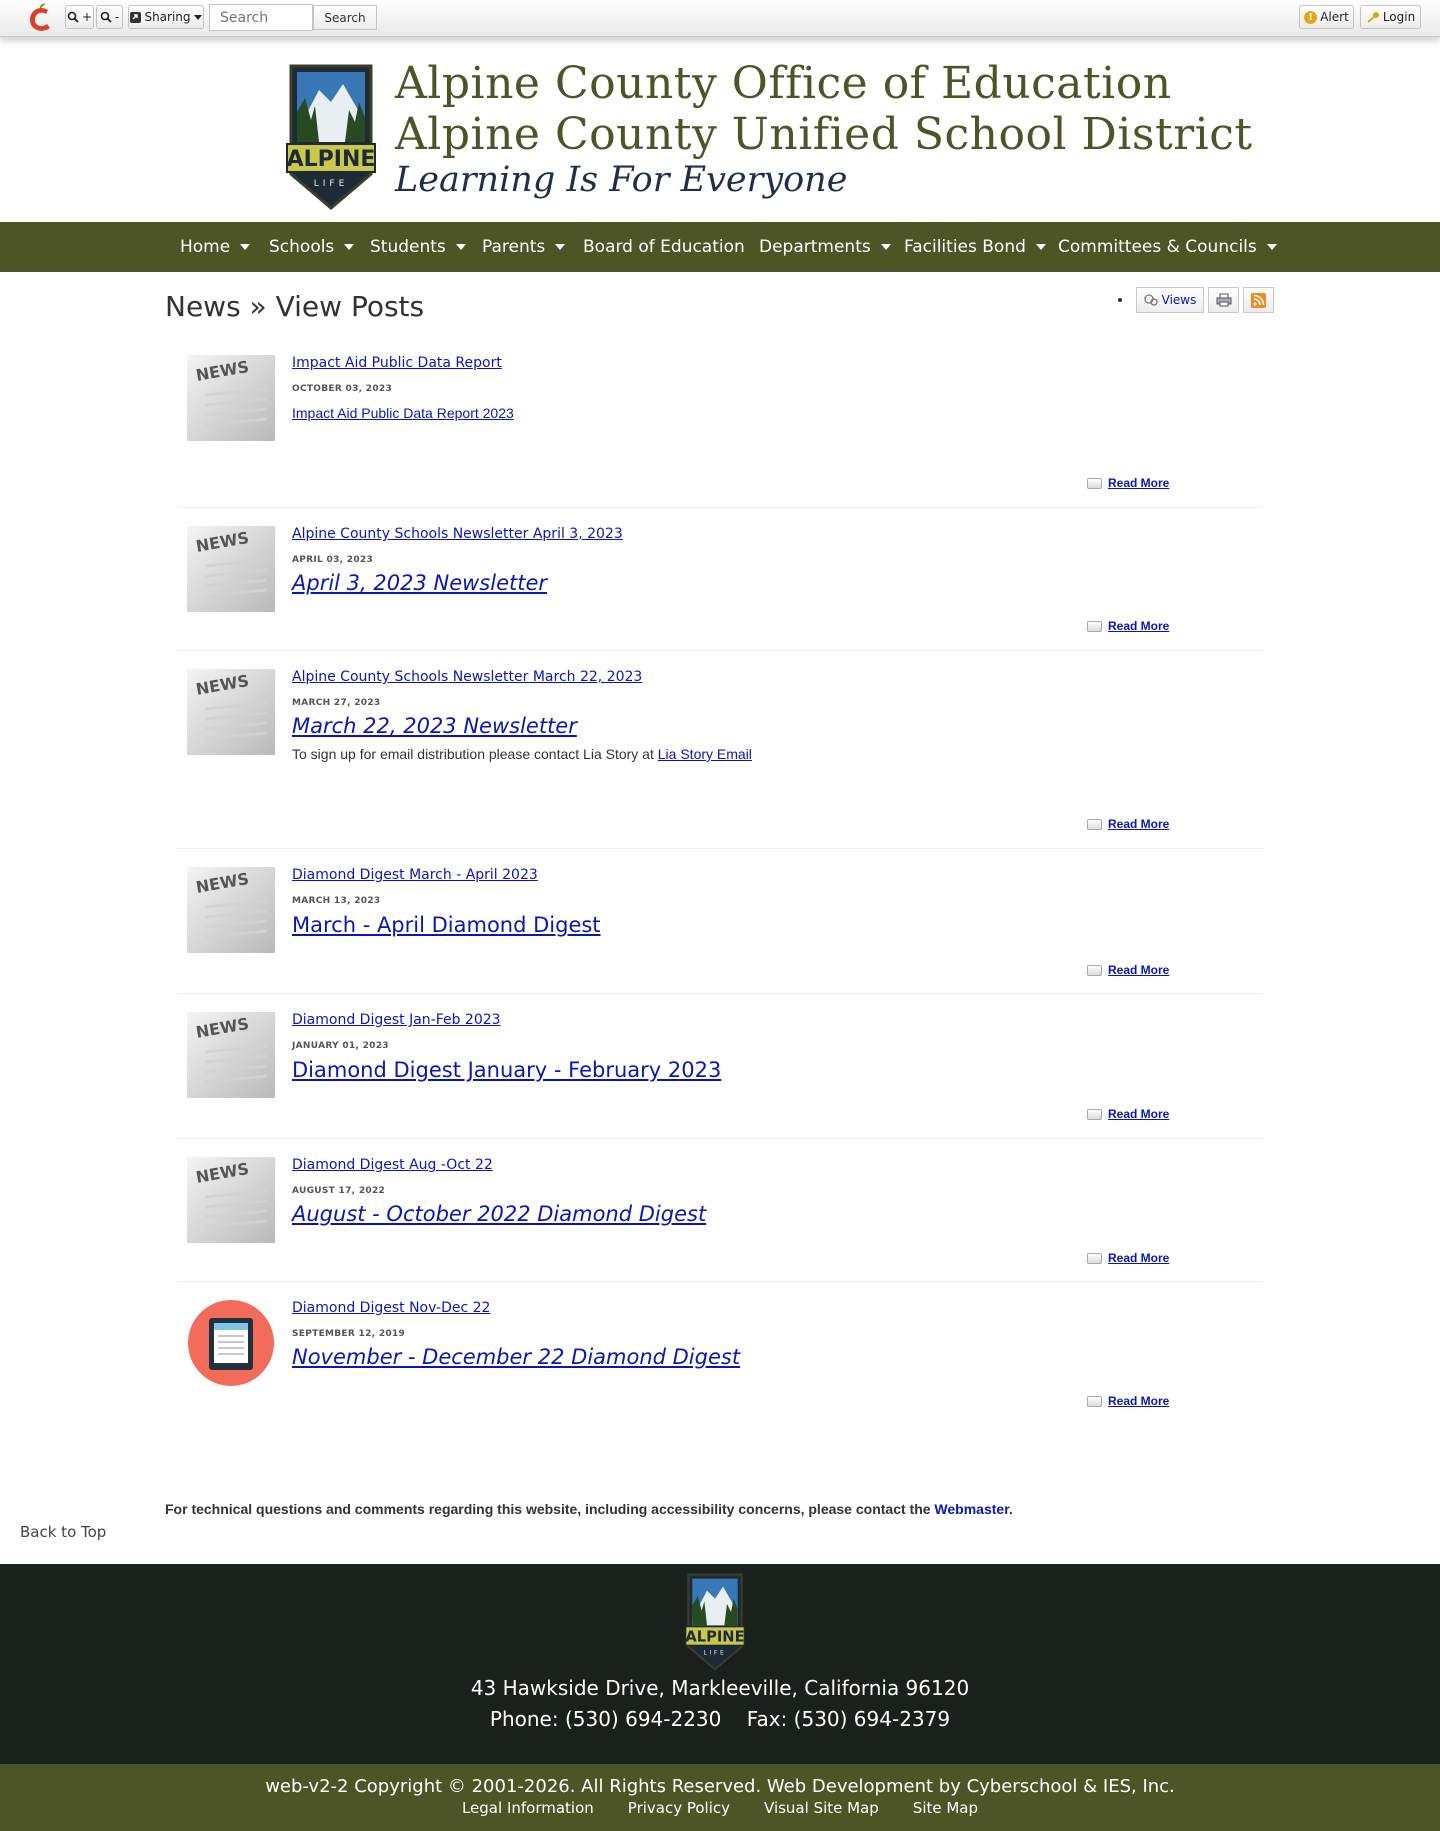 This screenshot has width=1440, height=1831. What do you see at coordinates (345, 17) in the screenshot?
I see `search-button: Search` at bounding box center [345, 17].